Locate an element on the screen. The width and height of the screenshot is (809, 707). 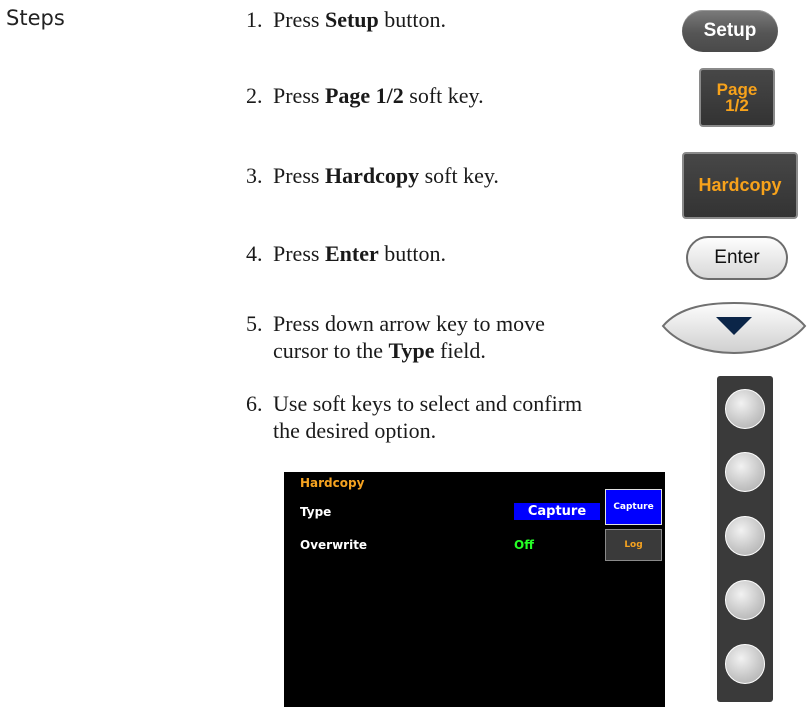
page-softkey: Page 1/2 is located at coordinates (737, 97).